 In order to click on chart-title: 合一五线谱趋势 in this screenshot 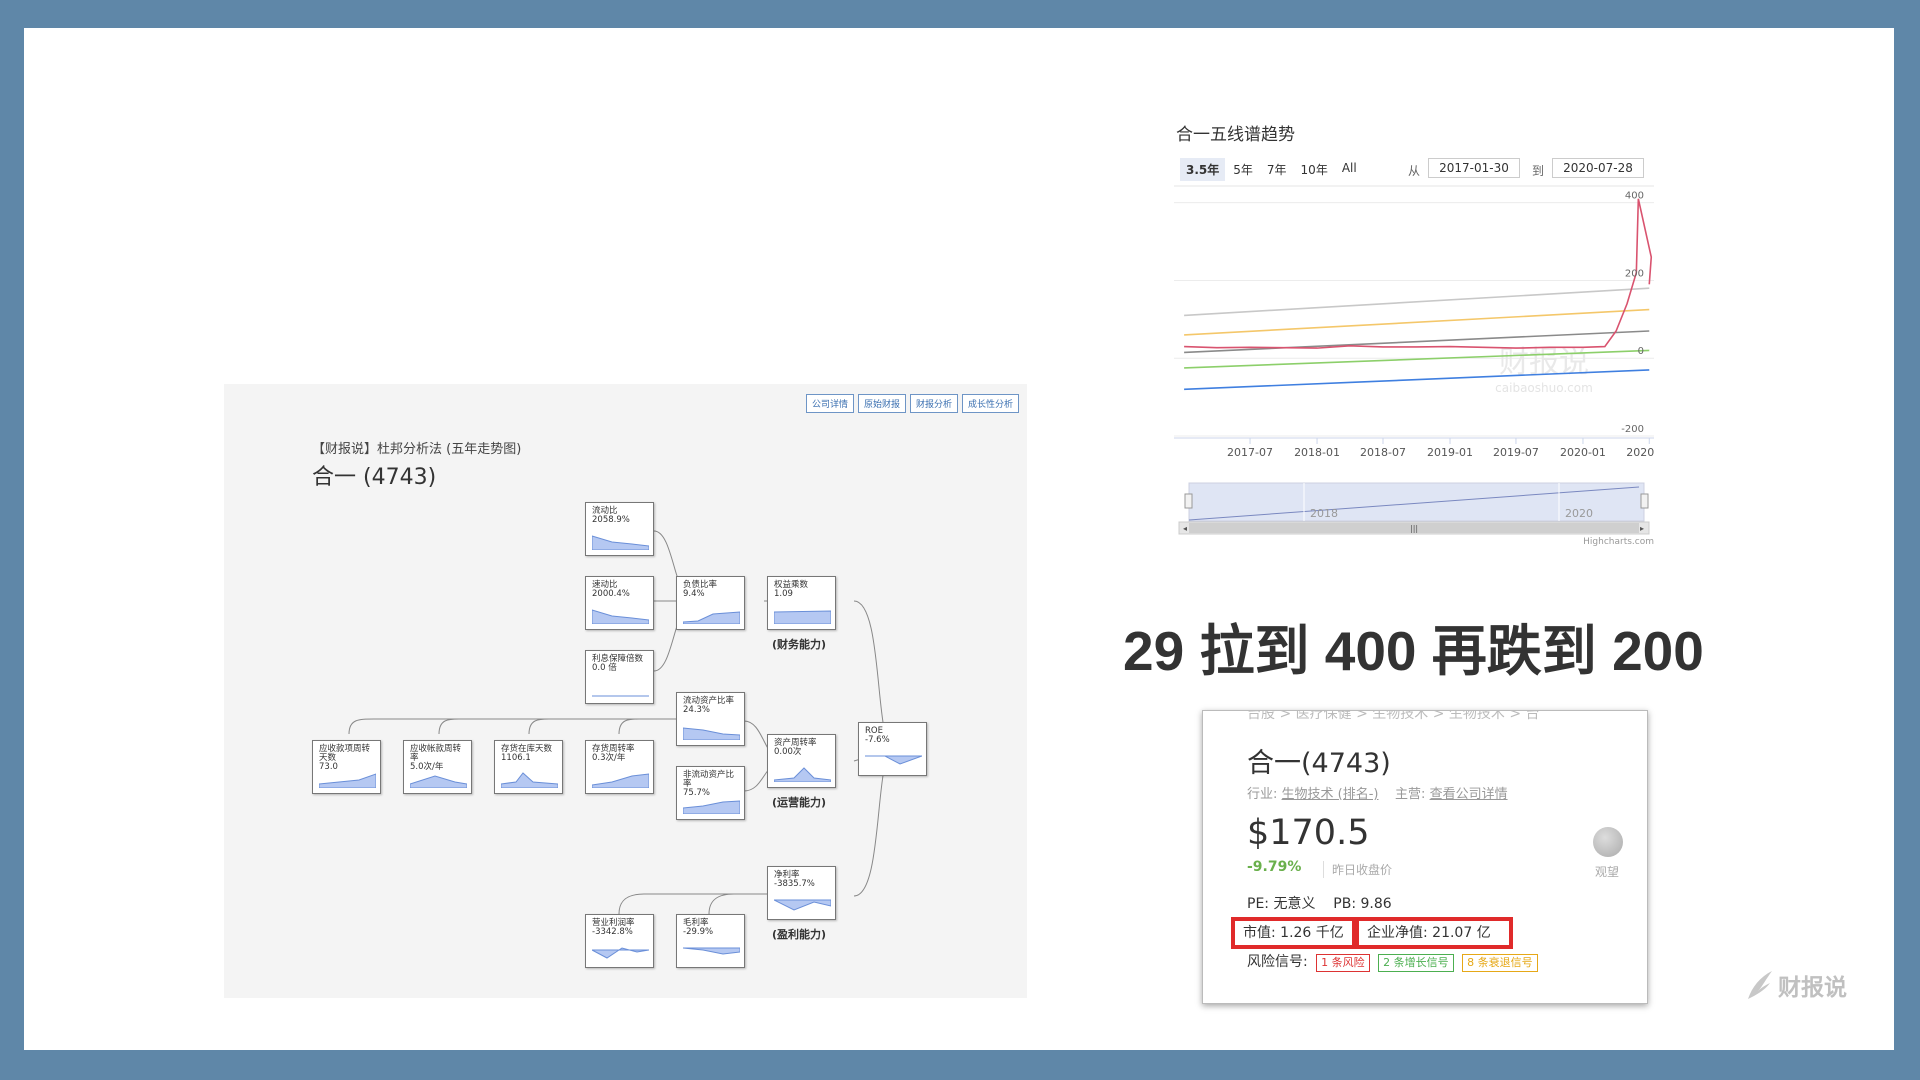, I will do `click(1235, 135)`.